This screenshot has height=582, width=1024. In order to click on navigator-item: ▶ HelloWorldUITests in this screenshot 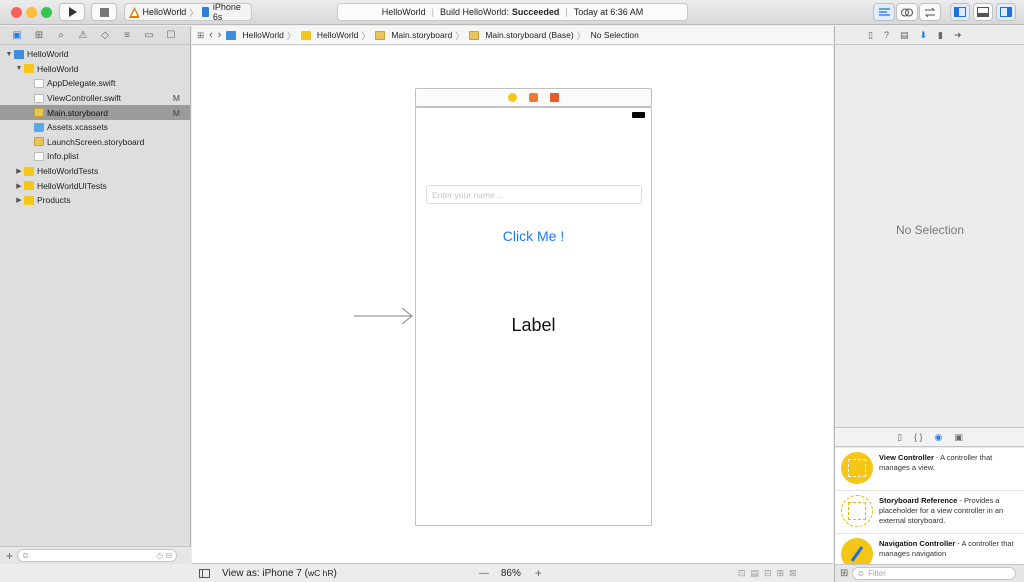, I will do `click(95, 185)`.